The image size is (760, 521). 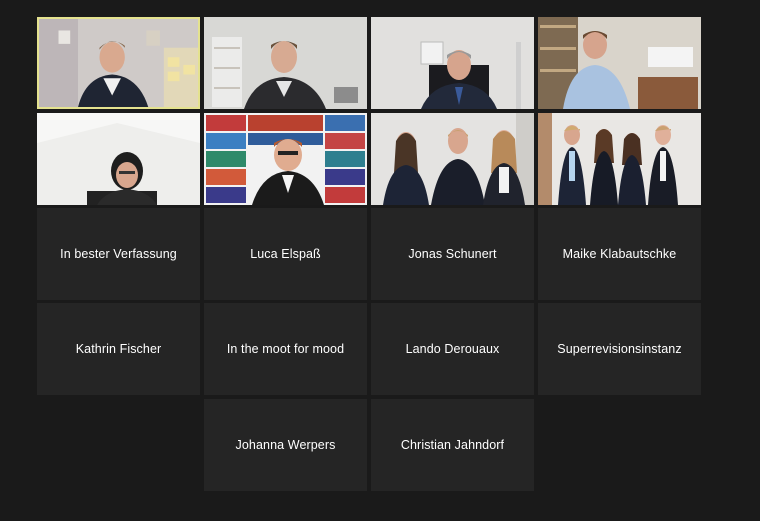 I want to click on participant-name: Superrevisionsinstanz, so click(x=619, y=349).